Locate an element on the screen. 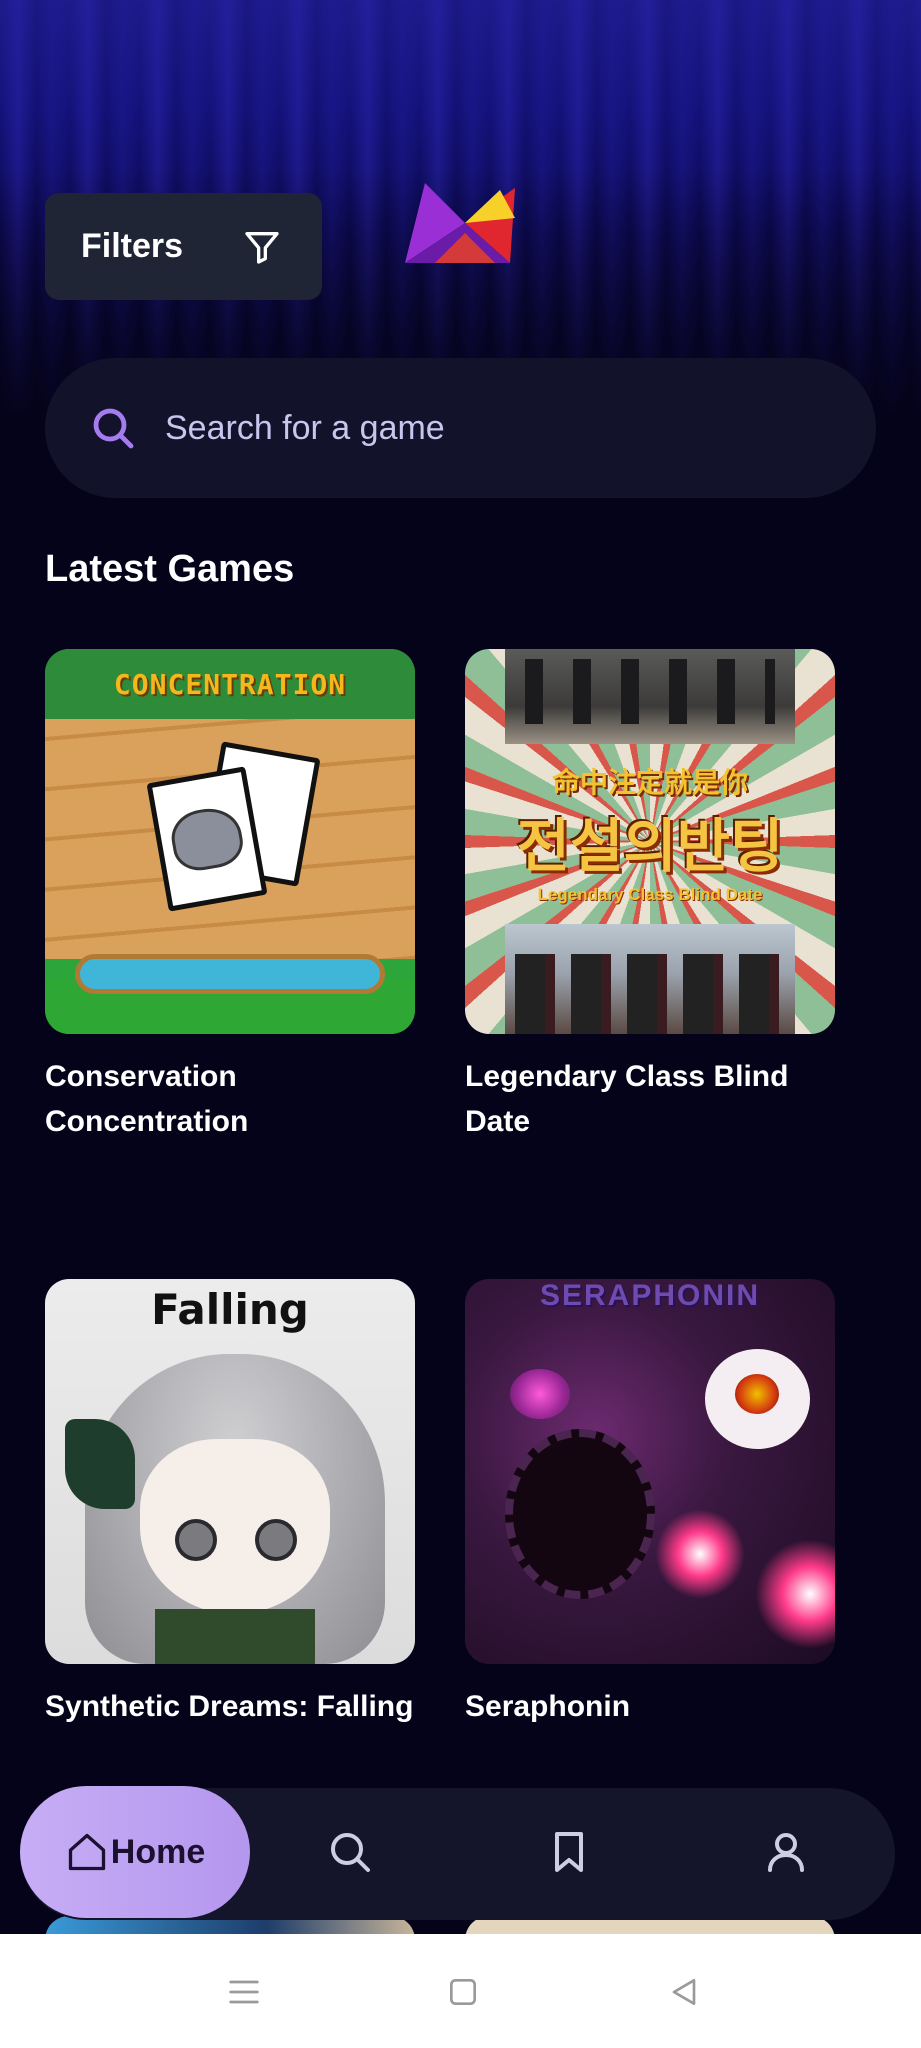 The image size is (921, 2048). system-home-button is located at coordinates (463, 1992).